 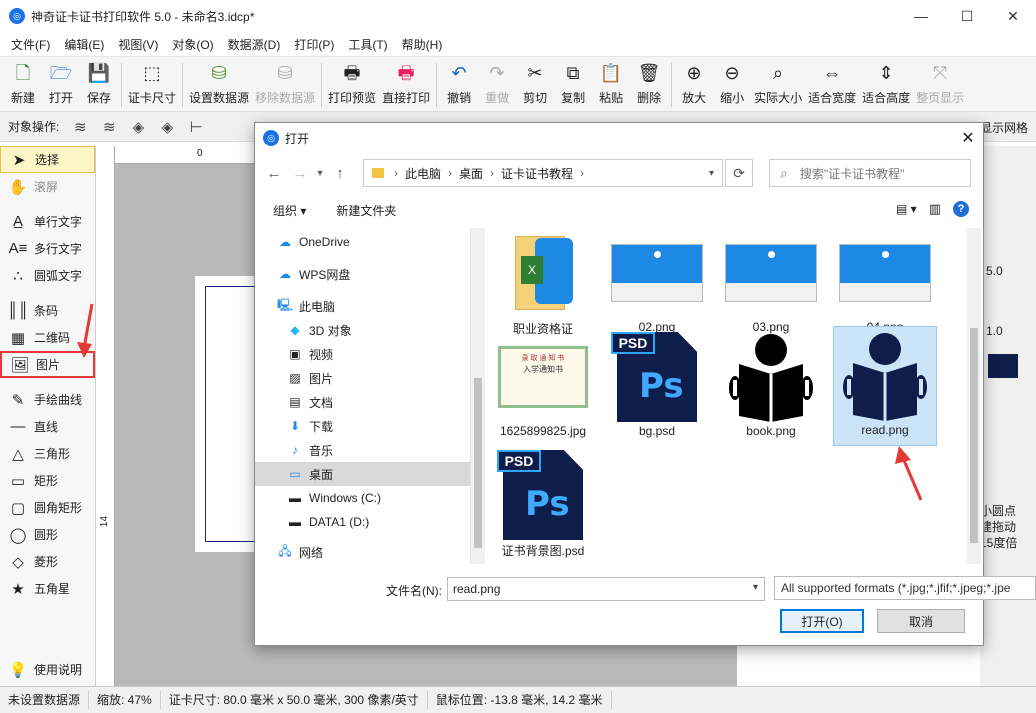 I want to click on nav-drive-d: ▬ DATA1 (D:), so click(x=362, y=522).